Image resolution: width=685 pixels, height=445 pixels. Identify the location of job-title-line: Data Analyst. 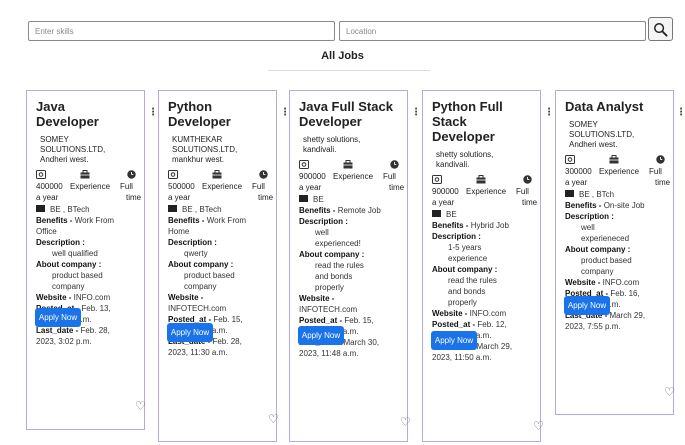
(604, 106).